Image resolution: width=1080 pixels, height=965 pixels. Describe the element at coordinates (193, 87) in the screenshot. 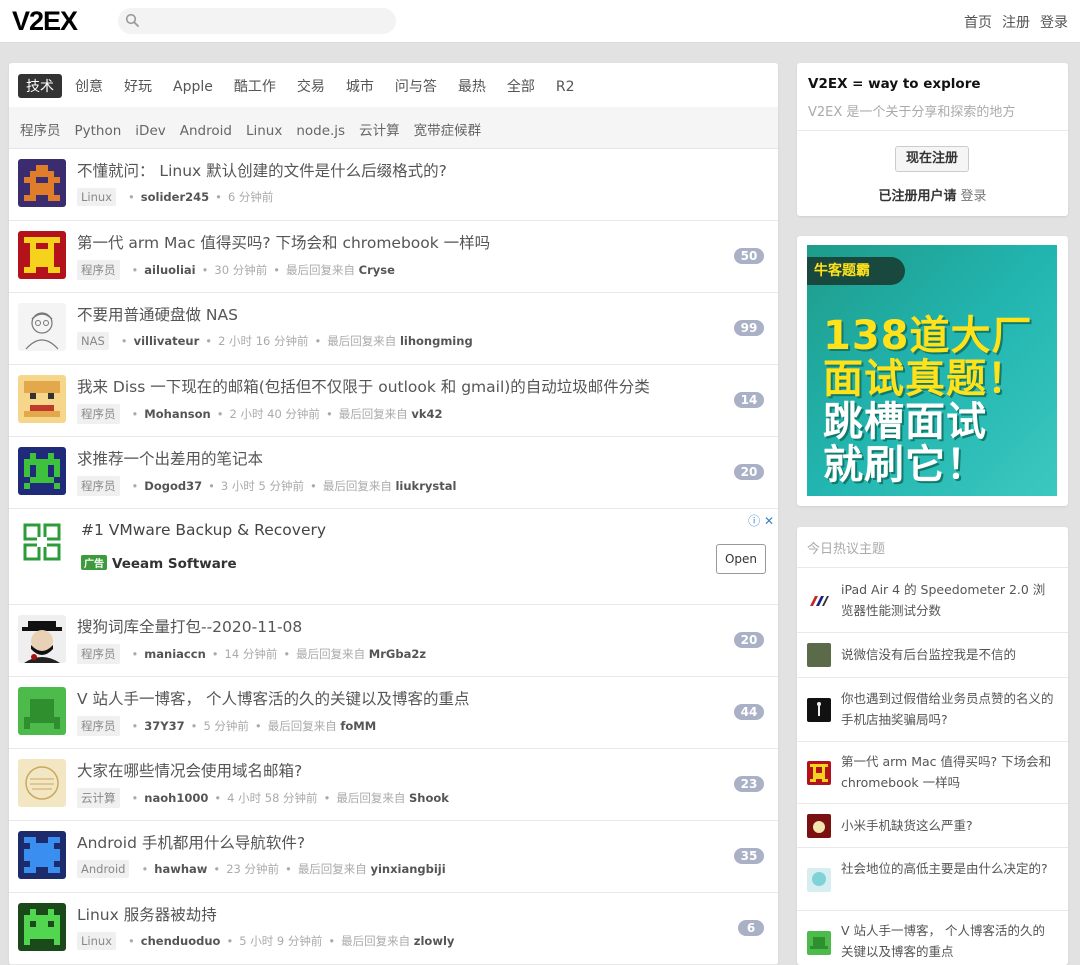

I see `tab-apple: Apple` at that location.